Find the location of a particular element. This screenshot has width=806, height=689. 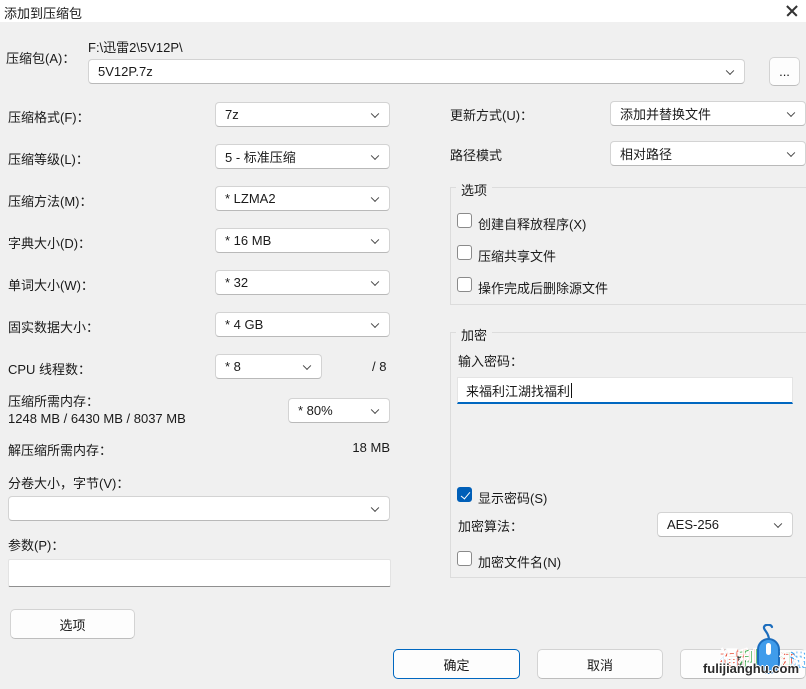

checkbox-delete-after is located at coordinates (464, 284).